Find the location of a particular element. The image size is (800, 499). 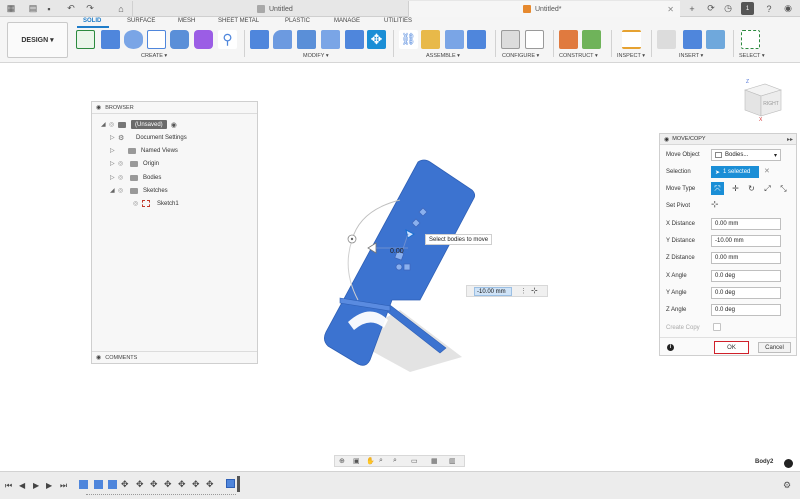

modify-menu: MODIFY ▾ is located at coordinates (316, 56).